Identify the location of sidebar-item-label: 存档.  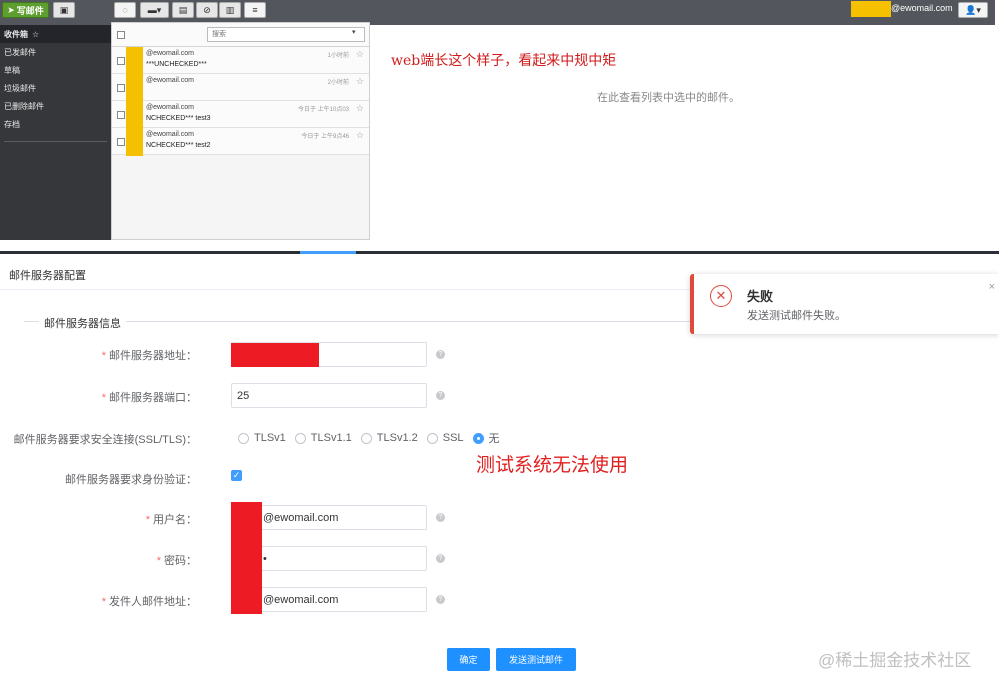
(12, 124).